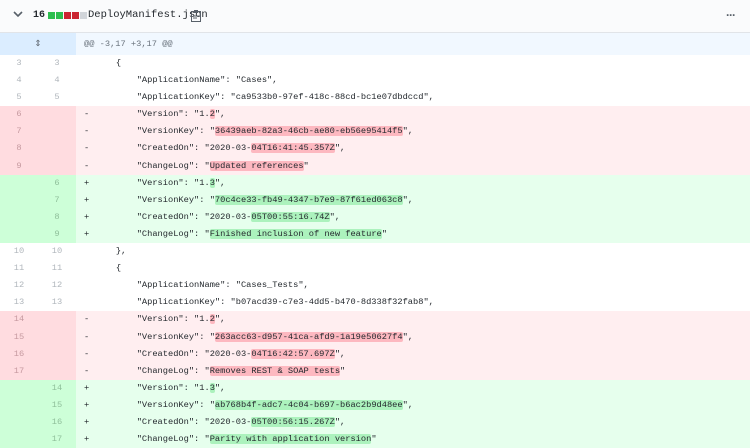  I want to click on diff-line-context: 11 11 {, so click(375, 268).